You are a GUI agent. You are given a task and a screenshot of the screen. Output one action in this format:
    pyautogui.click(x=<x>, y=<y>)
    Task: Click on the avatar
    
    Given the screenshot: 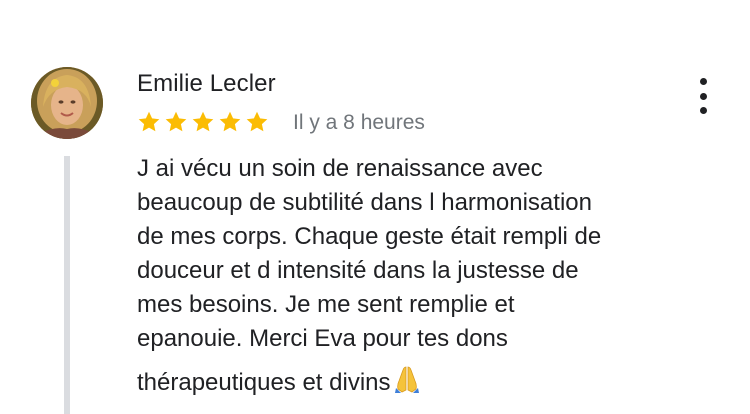 What is the action you would take?
    pyautogui.click(x=67, y=103)
    